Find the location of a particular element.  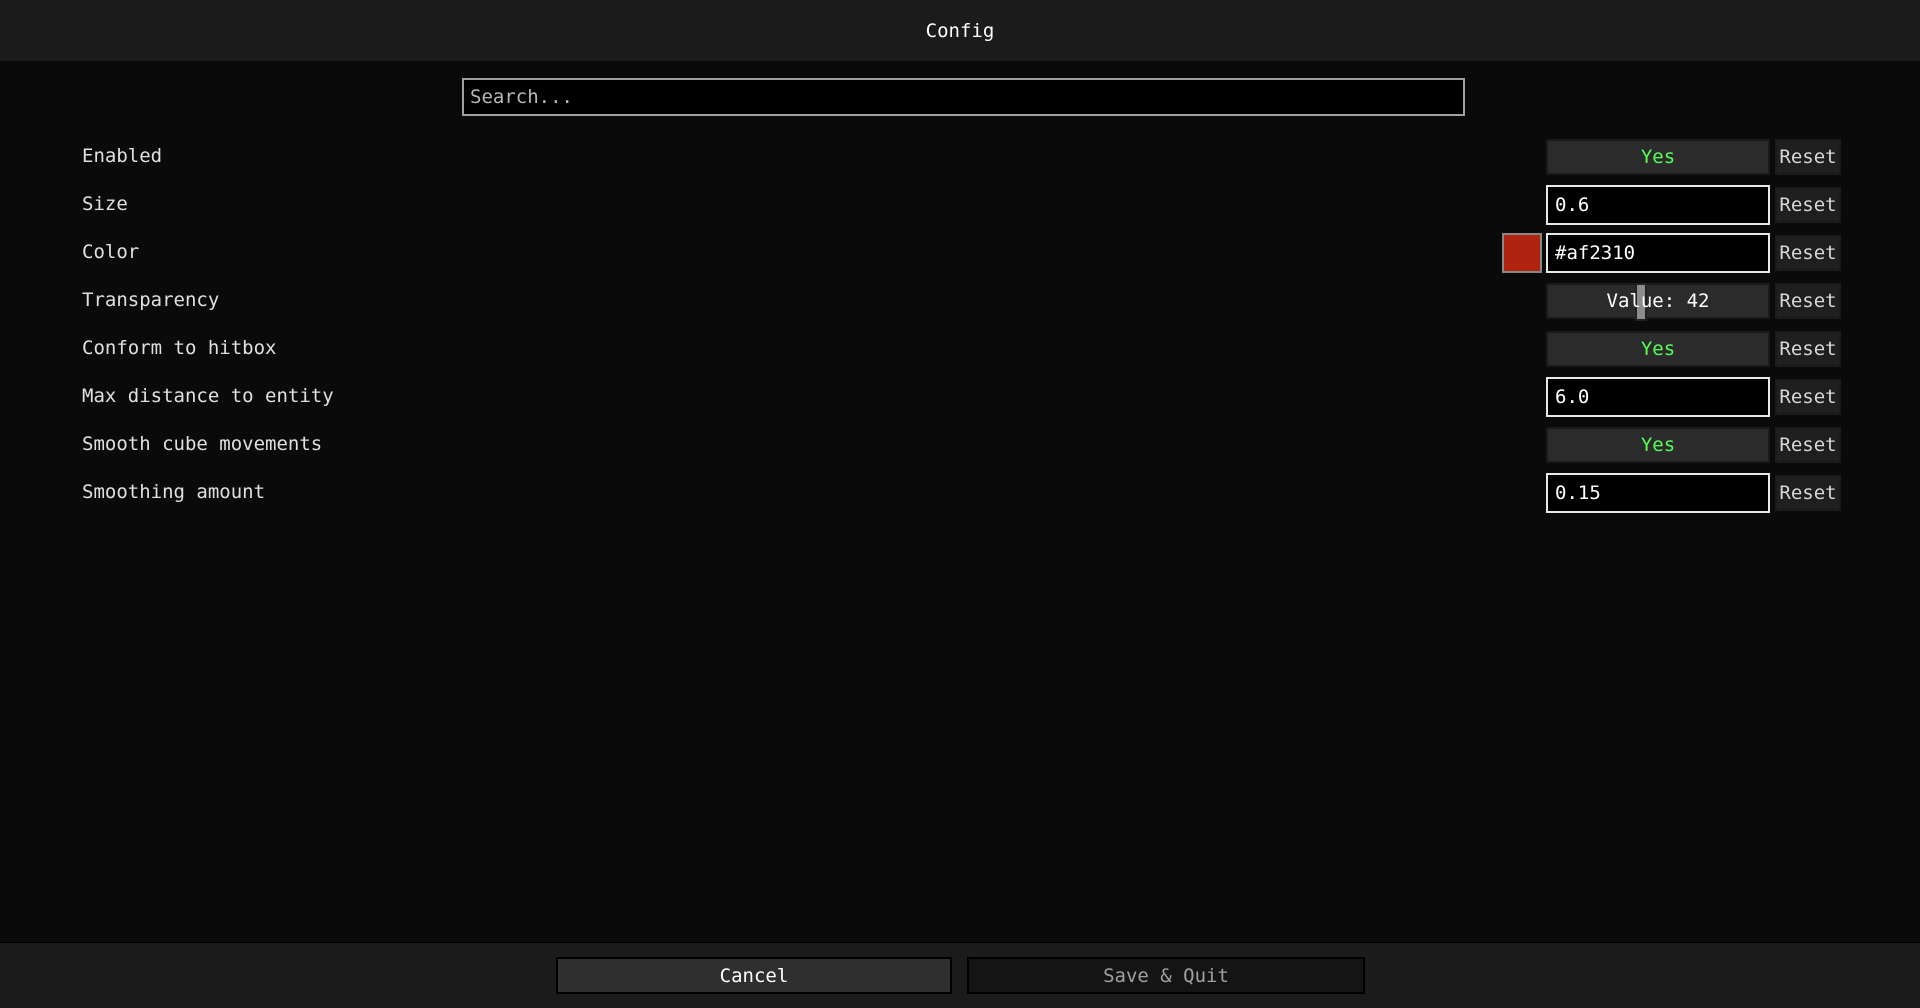

option-label: Conform to hitbox is located at coordinates (179, 348).